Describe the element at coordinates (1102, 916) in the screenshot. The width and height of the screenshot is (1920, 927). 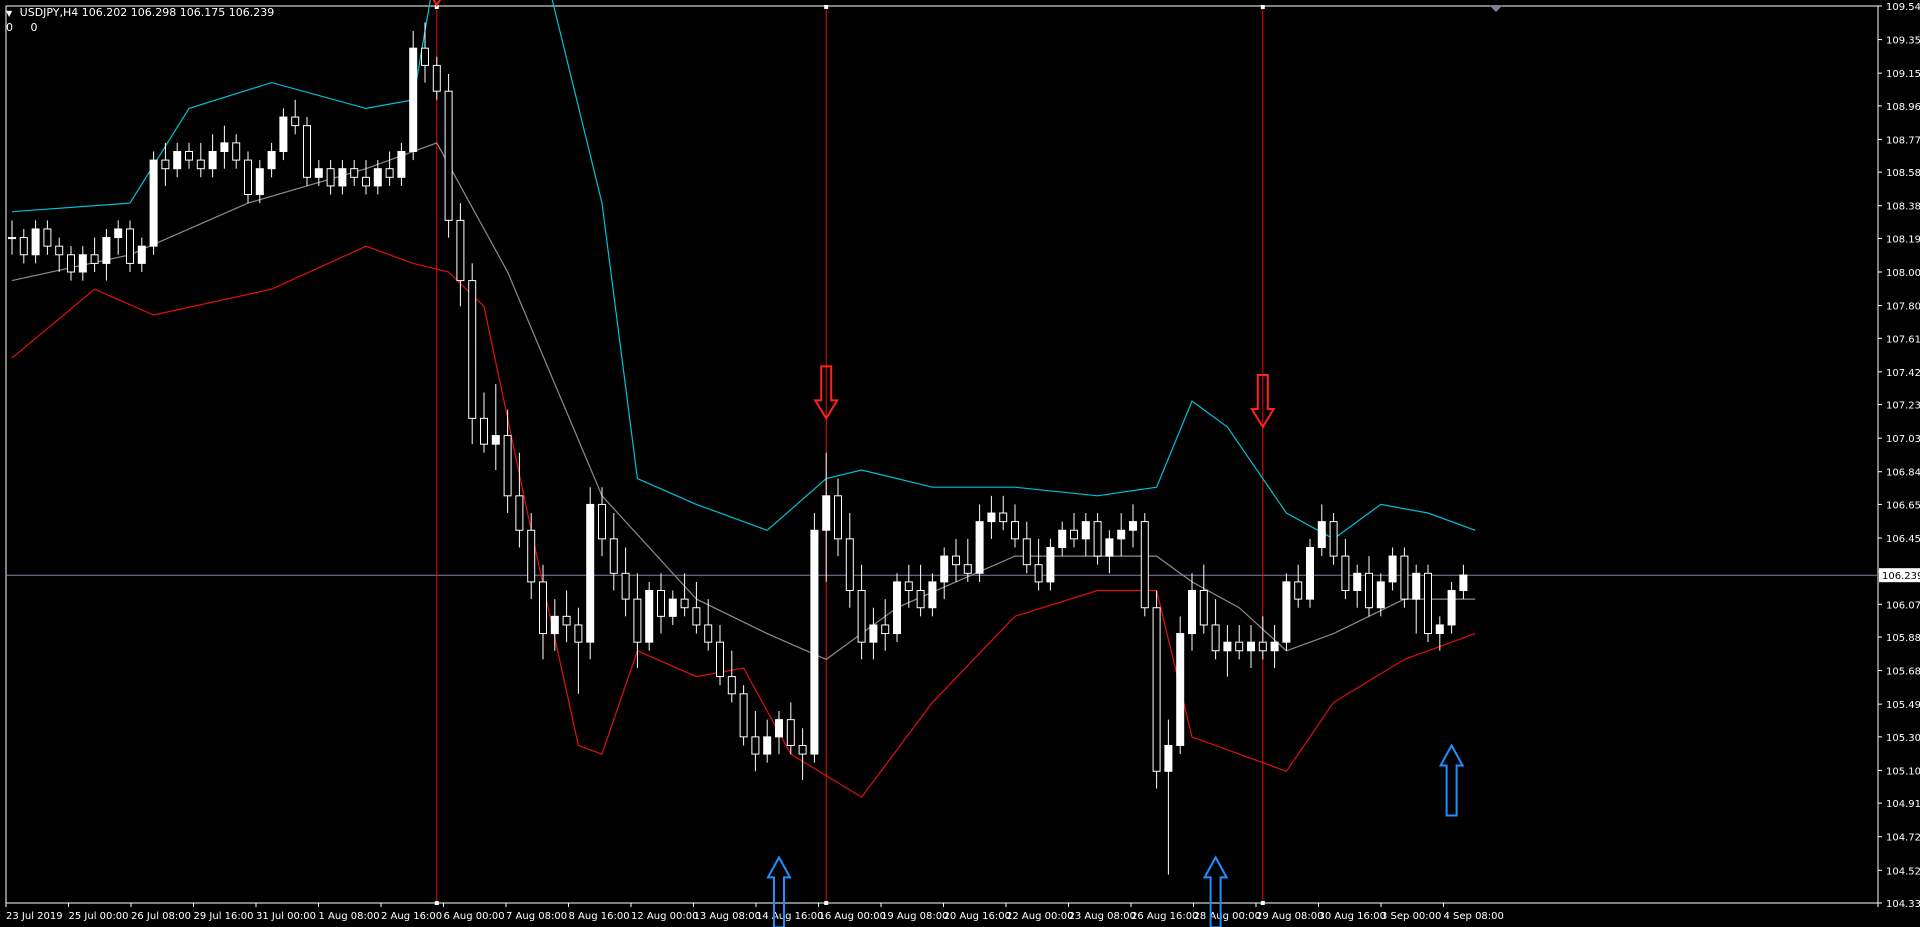
I see `time-tick-label: 23 Aug 08:00` at that location.